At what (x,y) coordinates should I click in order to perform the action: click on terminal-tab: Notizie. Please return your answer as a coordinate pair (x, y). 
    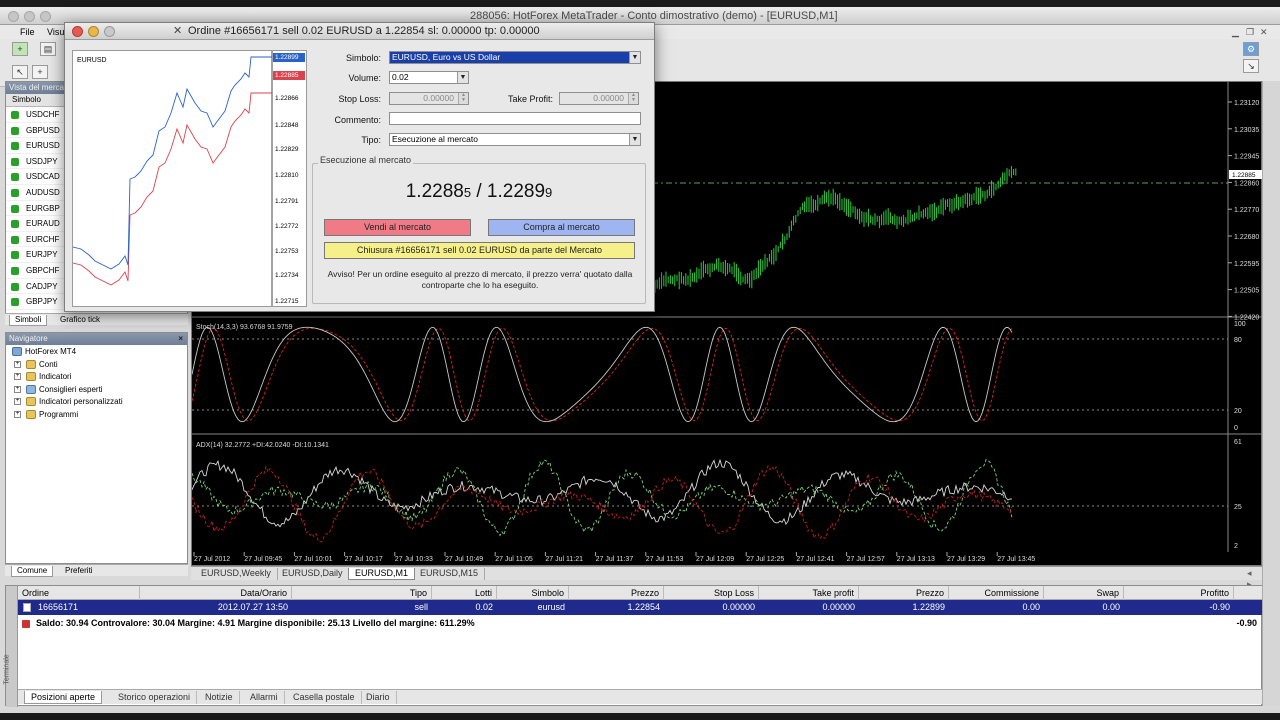
    Looking at the image, I should click on (219, 697).